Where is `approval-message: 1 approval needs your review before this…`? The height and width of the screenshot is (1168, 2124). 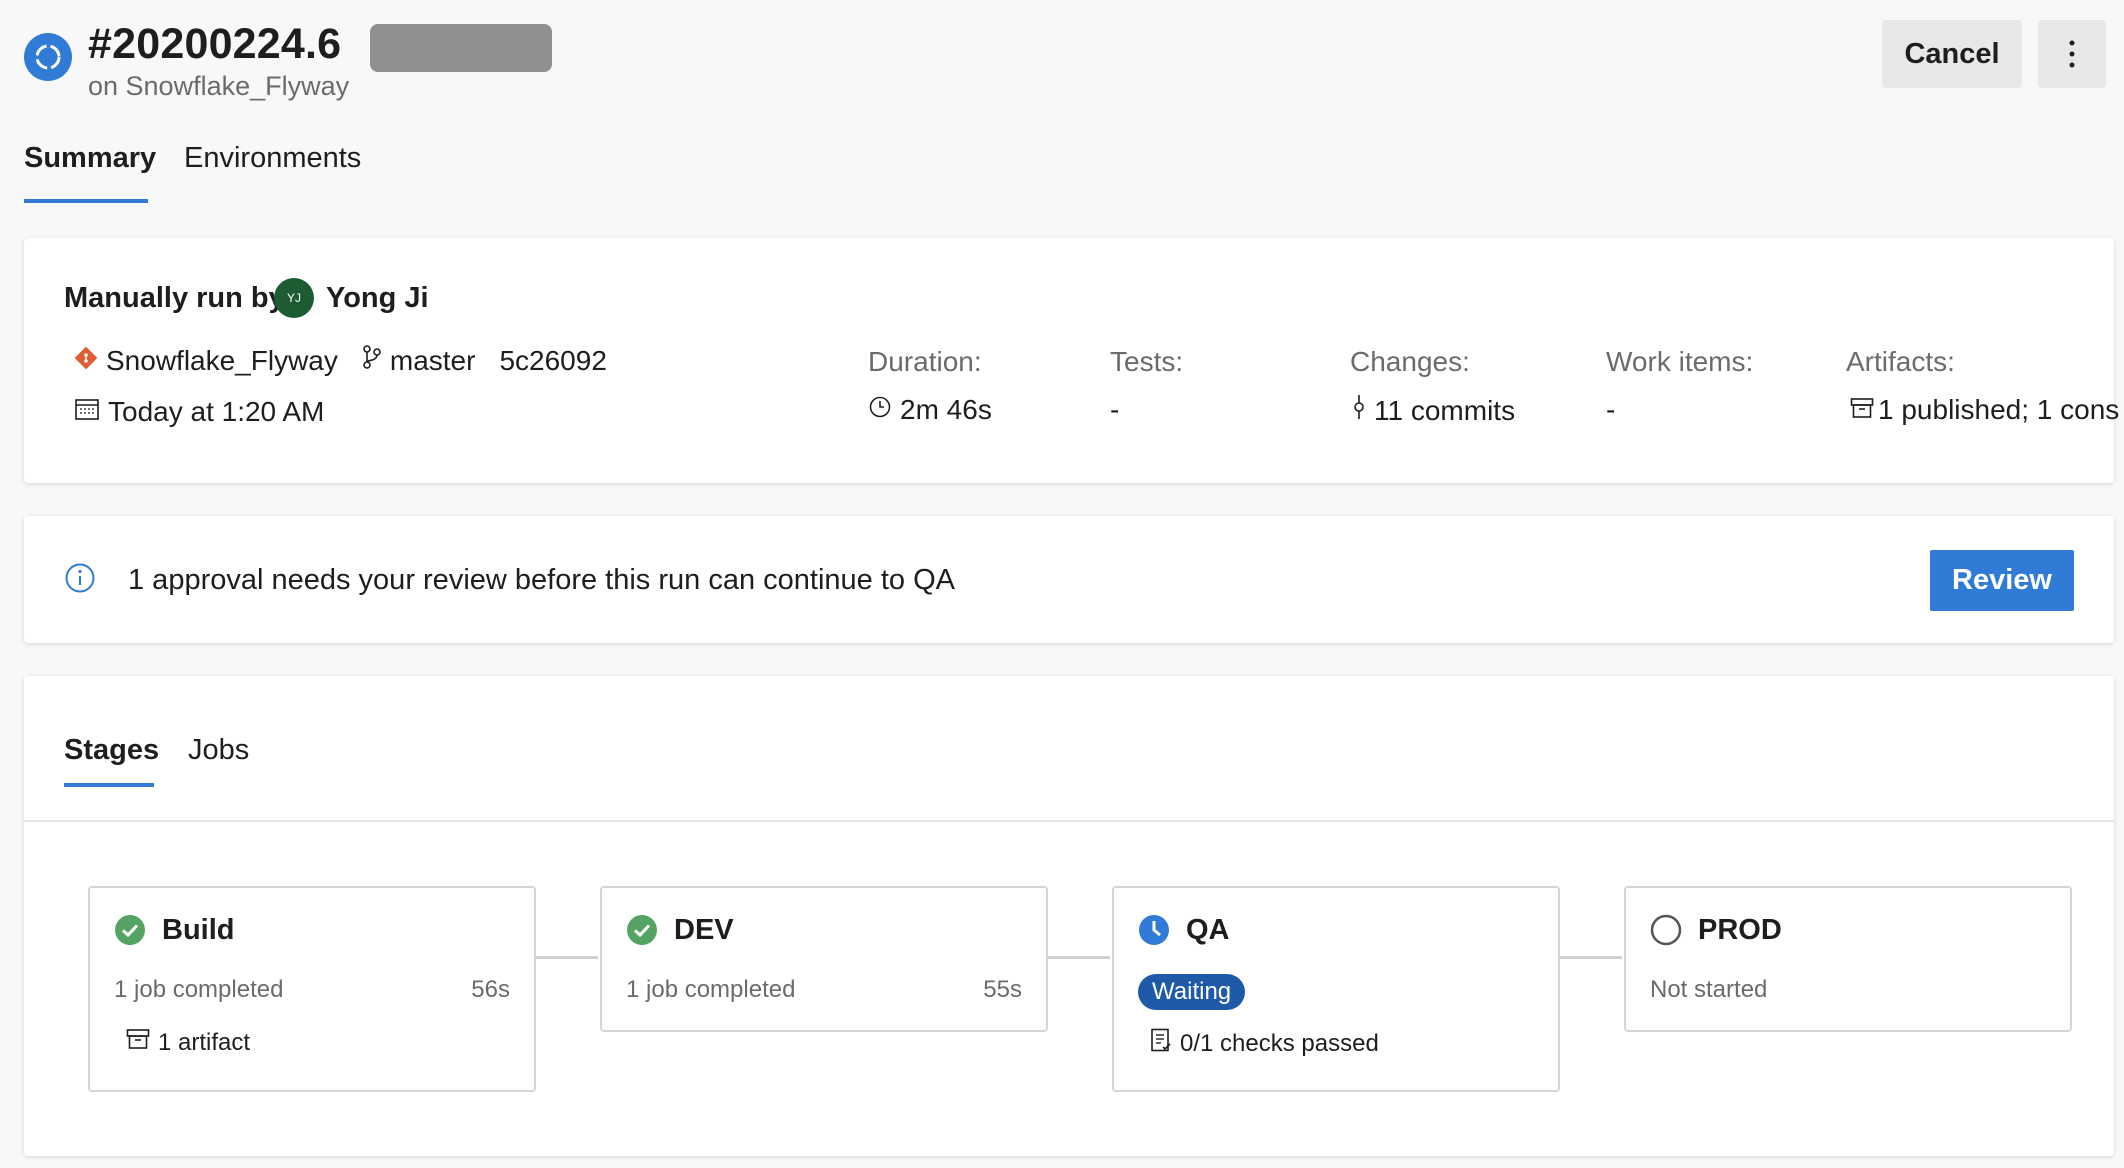
approval-message: 1 approval needs your review before this… is located at coordinates (541, 580).